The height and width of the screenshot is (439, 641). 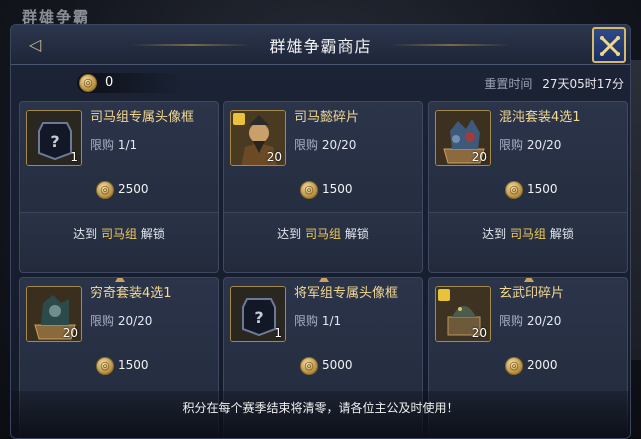 I want to click on price-value: 5000, so click(x=337, y=365).